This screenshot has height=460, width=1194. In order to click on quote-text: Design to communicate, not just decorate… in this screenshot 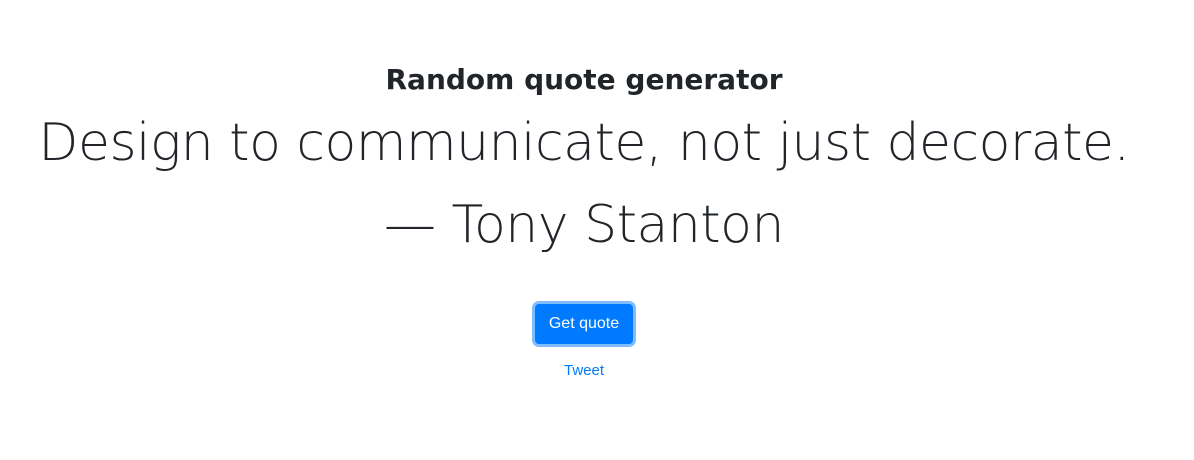, I will do `click(584, 143)`.